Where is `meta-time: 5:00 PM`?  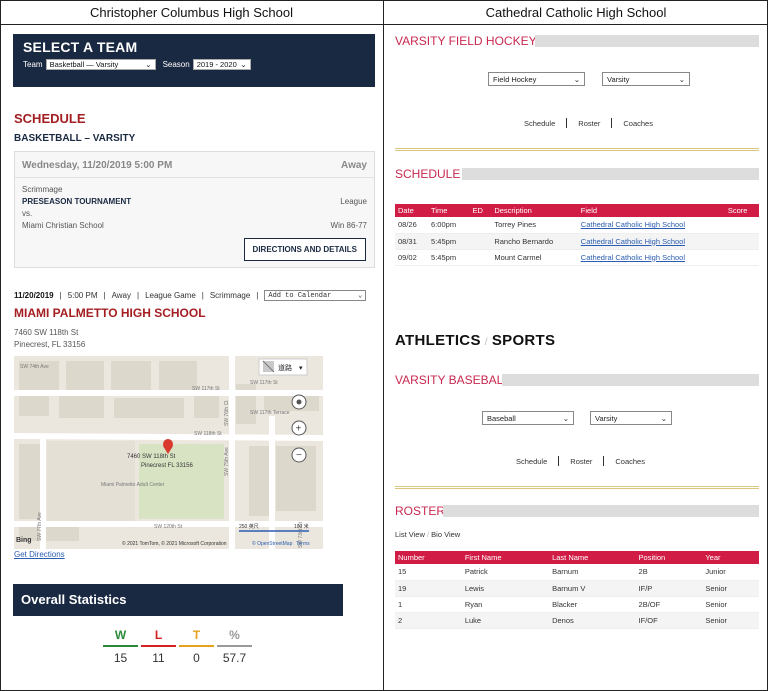 meta-time: 5:00 PM is located at coordinates (82, 295).